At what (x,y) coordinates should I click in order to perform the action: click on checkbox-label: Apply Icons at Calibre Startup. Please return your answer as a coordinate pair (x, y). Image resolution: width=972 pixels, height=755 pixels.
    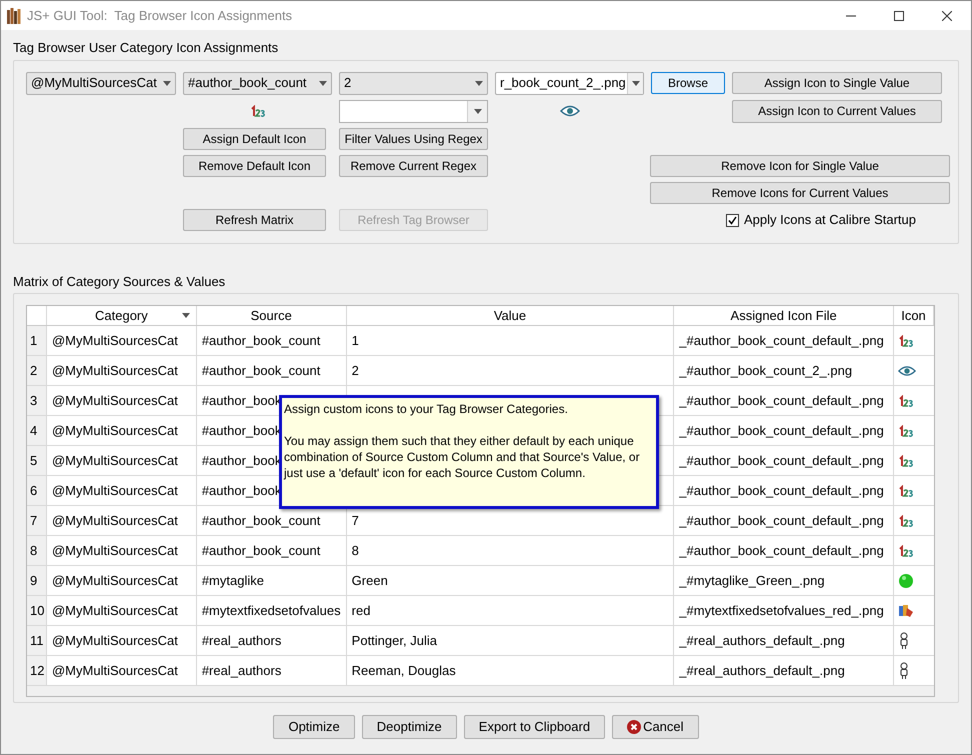
    Looking at the image, I should click on (830, 220).